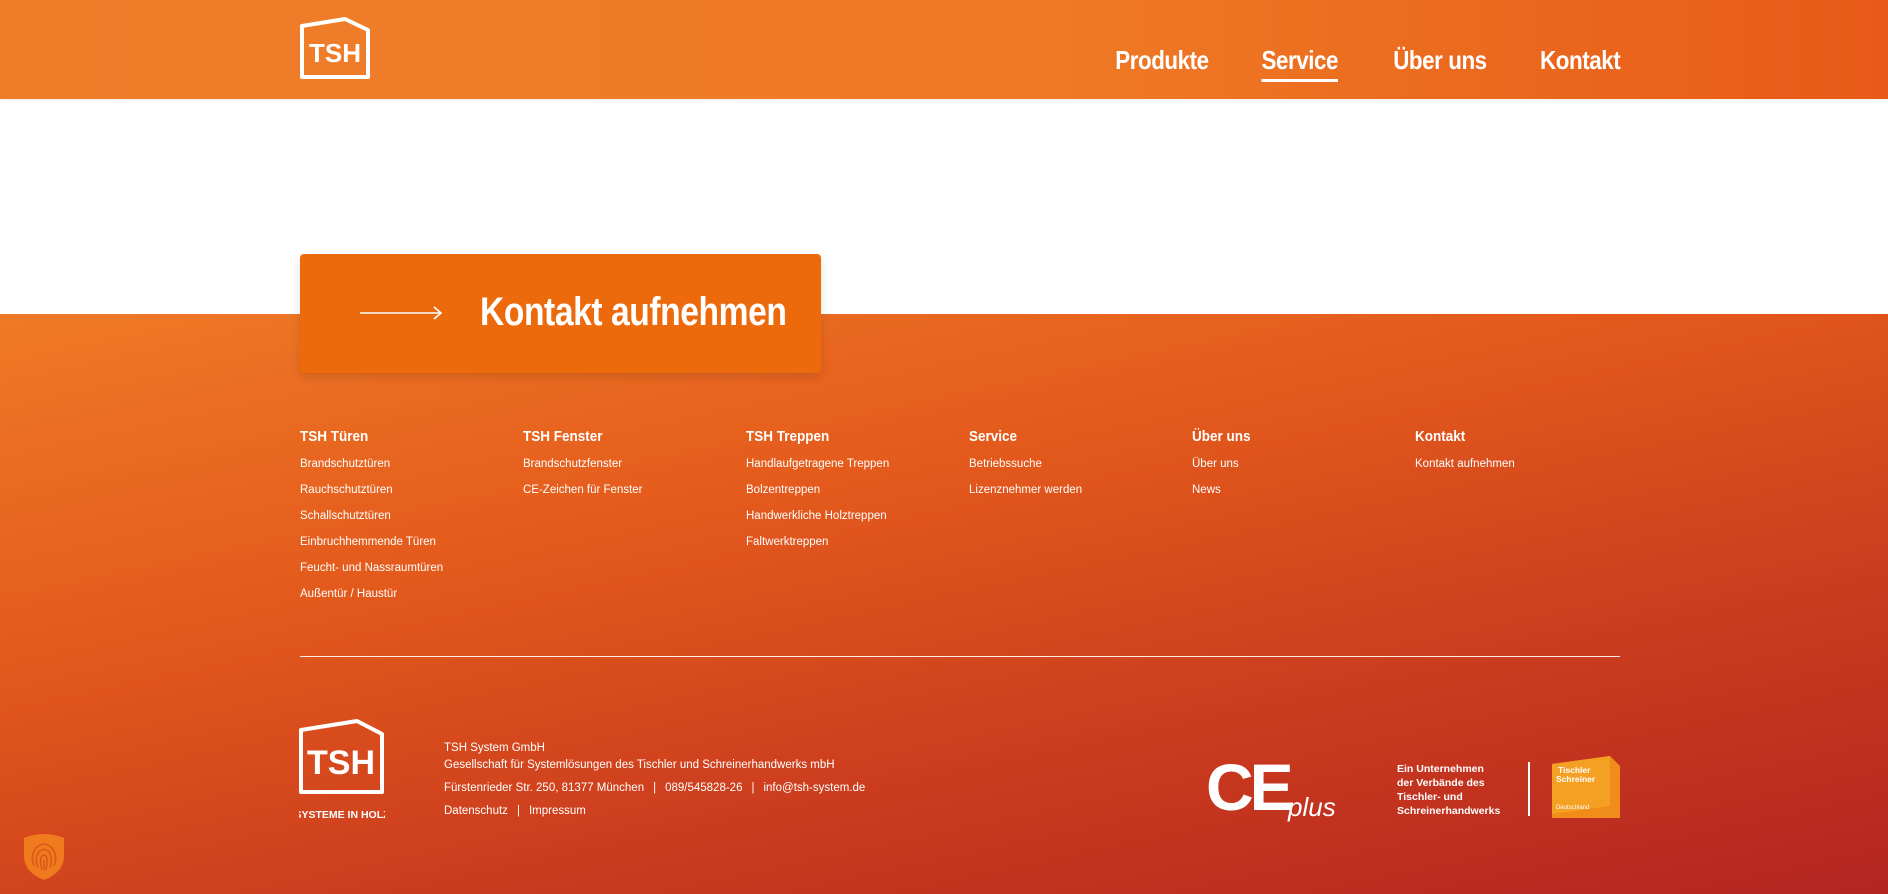 The width and height of the screenshot is (1888, 894). I want to click on footer-link: Betriebssuche, so click(1074, 464).